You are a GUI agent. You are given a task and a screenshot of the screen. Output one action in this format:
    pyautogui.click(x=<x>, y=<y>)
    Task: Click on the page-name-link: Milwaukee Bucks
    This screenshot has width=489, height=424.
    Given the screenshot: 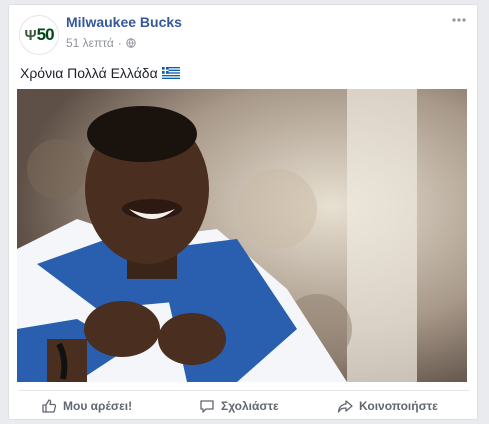 What is the action you would take?
    pyautogui.click(x=124, y=22)
    